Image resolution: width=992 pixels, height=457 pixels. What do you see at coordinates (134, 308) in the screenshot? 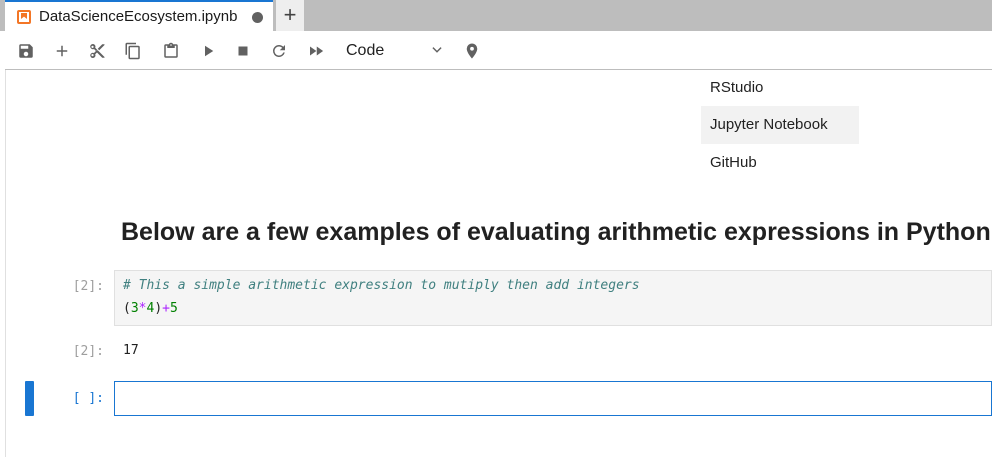
I see `code-token: 3` at bounding box center [134, 308].